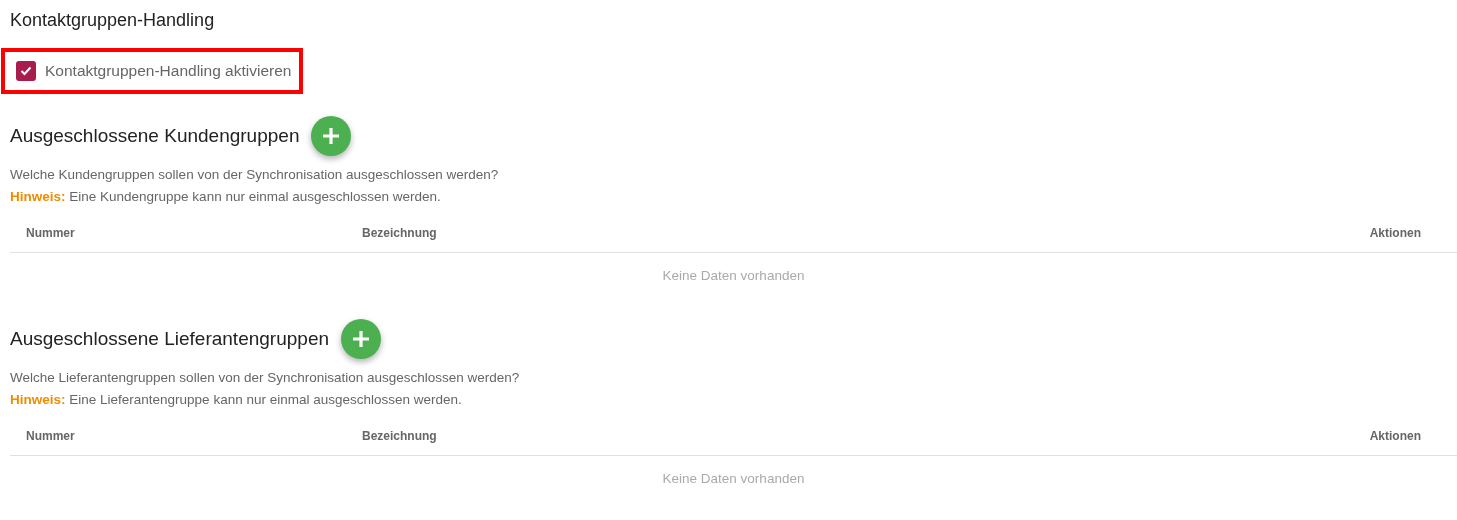 The height and width of the screenshot is (520, 1457). Describe the element at coordinates (265, 378) in the screenshot. I see `description-text: Welche Lieferantengruppen sollen von der Synchronisation ausgeschlossen werden?` at that location.